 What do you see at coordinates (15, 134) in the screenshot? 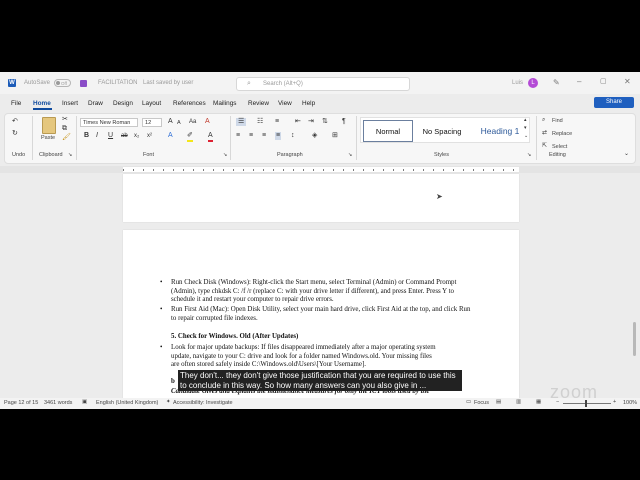
I see `redo-icon: ↻` at bounding box center [15, 134].